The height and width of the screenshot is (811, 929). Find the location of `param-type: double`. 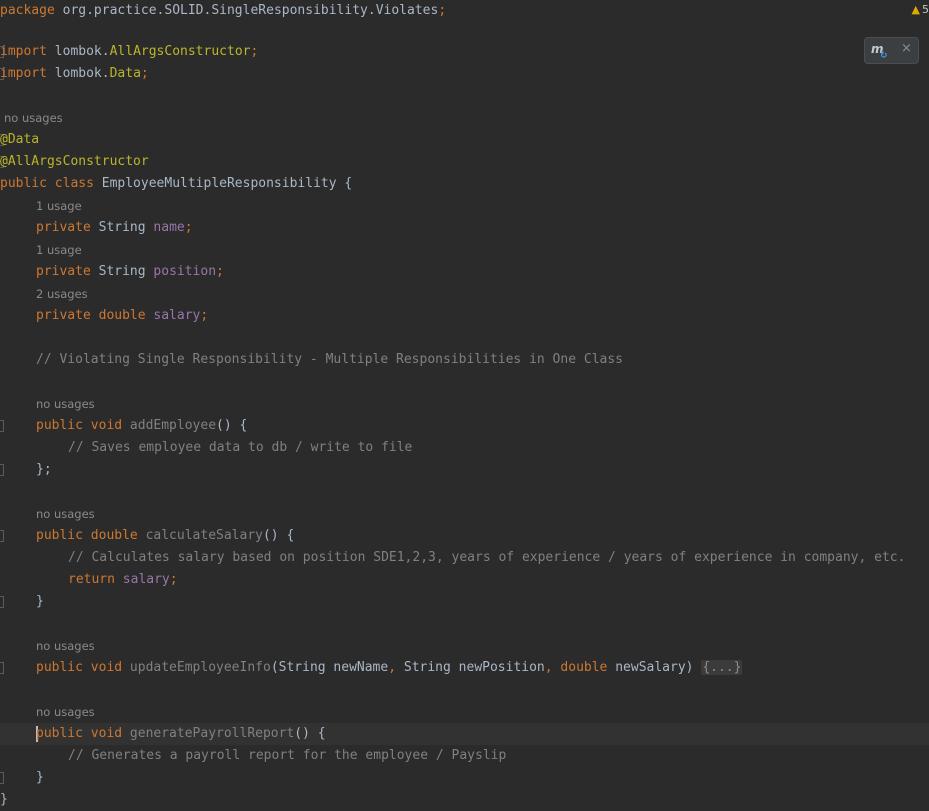

param-type: double is located at coordinates (580, 667).